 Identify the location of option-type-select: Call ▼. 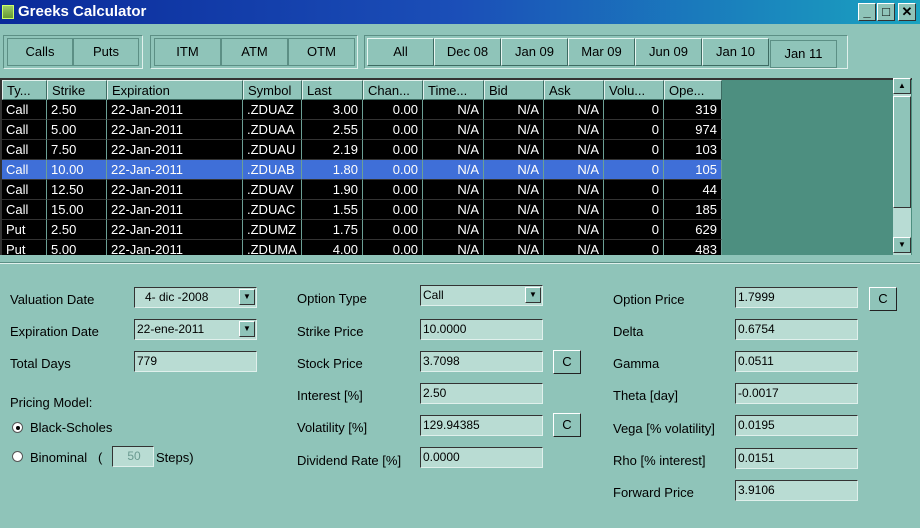
(481, 295).